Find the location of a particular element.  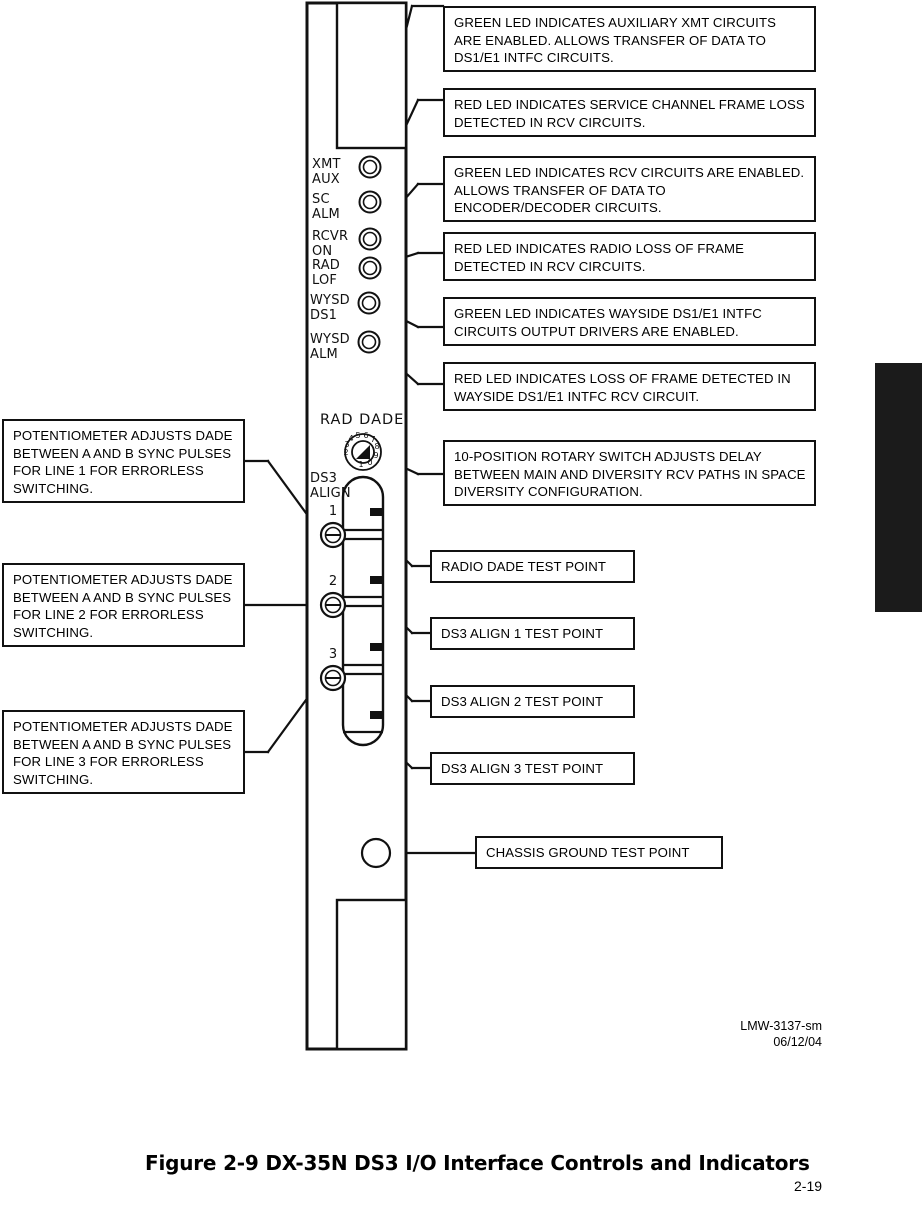

callout-ds3-align-2-test-point: DS3 ALIGN 2 TEST POINT is located at coordinates (532, 701).